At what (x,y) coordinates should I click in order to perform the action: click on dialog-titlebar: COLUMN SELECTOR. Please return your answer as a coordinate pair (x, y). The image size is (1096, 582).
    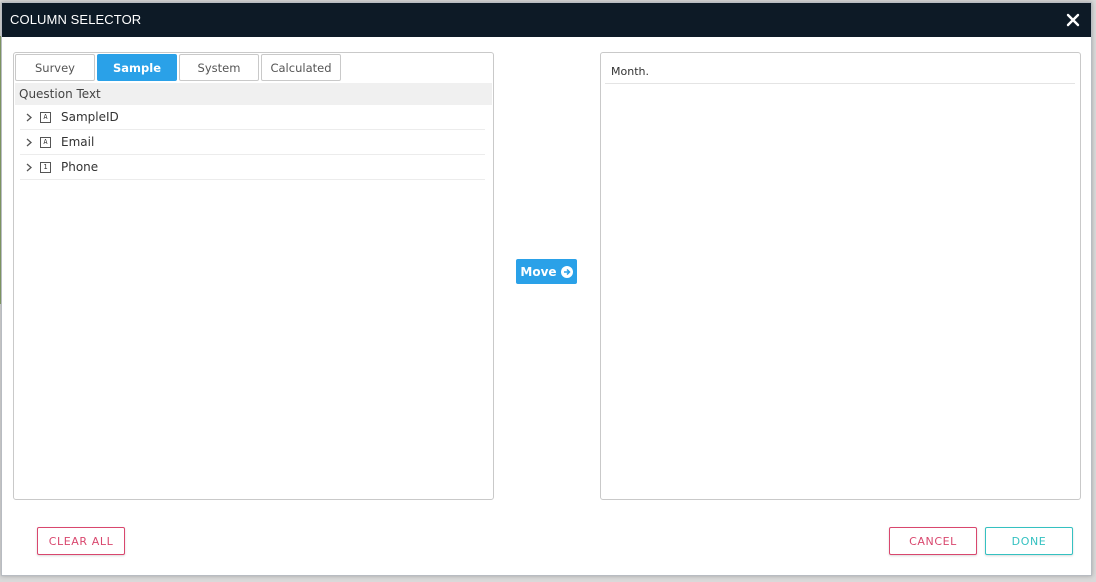
    Looking at the image, I should click on (546, 20).